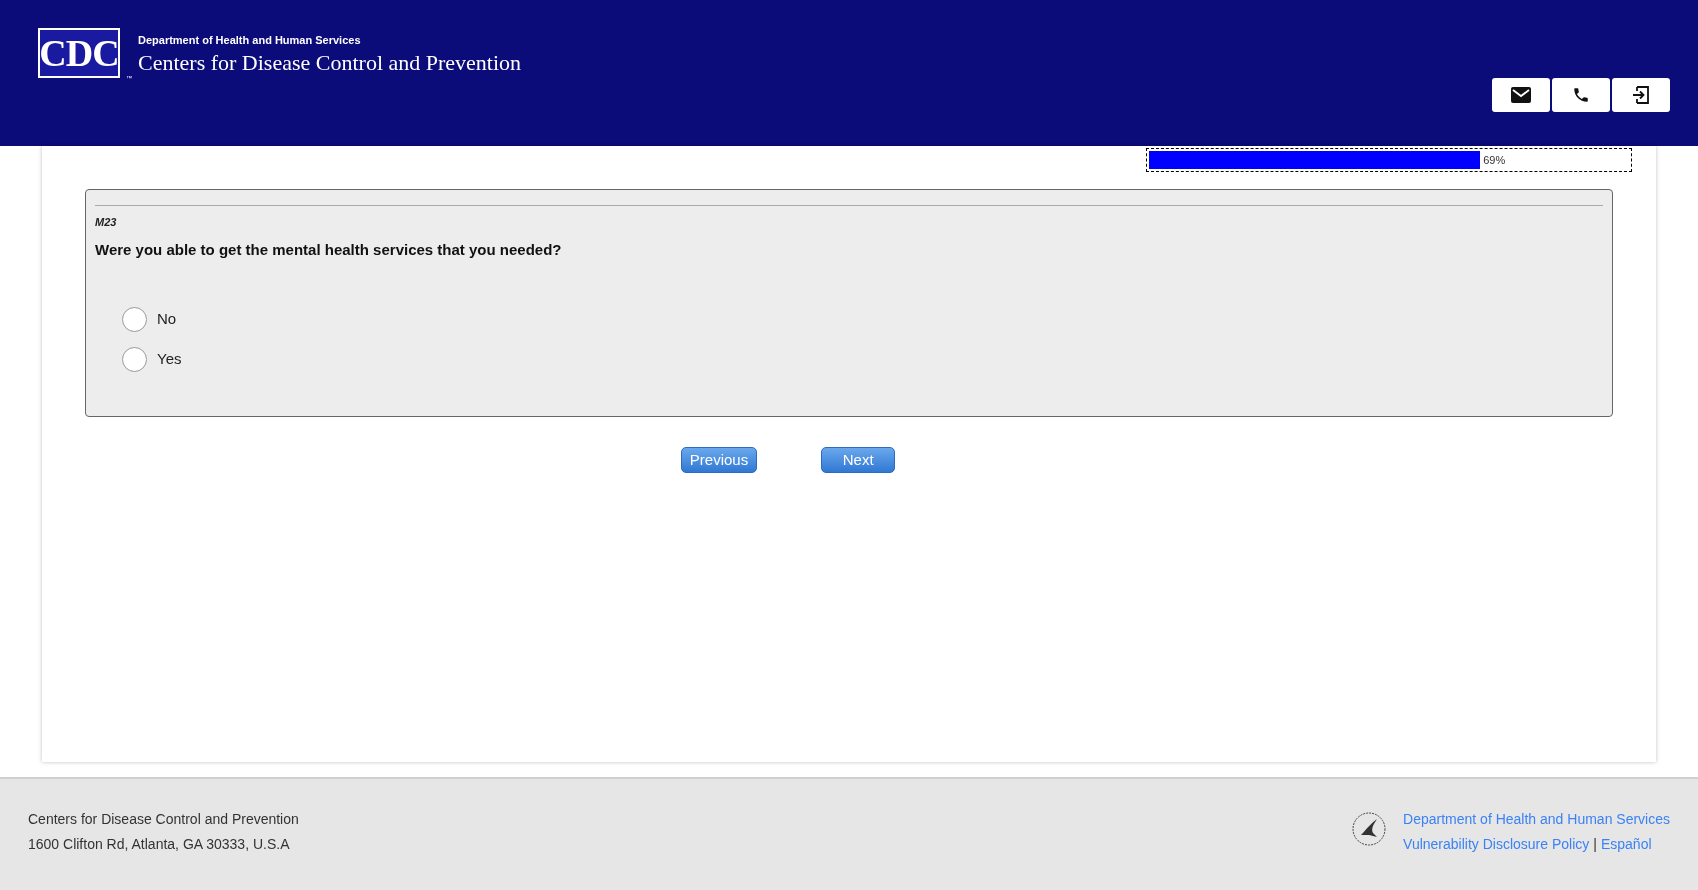  I want to click on department-name: Department of Health and Human Services, so click(250, 40).